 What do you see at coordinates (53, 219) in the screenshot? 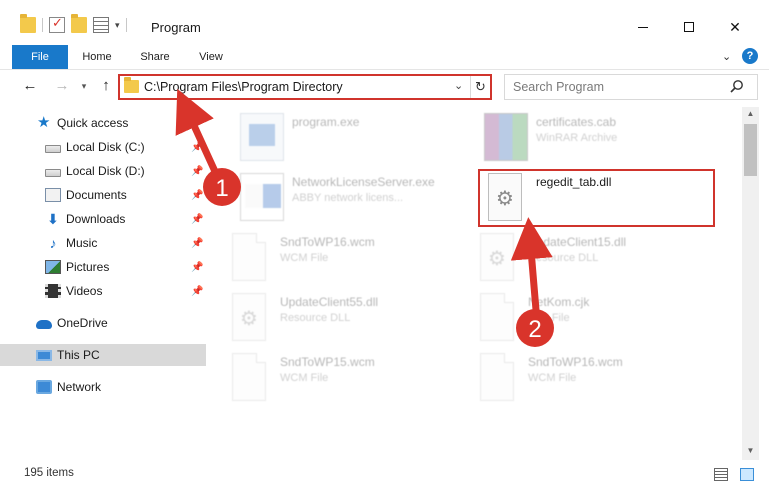
I see `download-icon: ⬇` at bounding box center [53, 219].